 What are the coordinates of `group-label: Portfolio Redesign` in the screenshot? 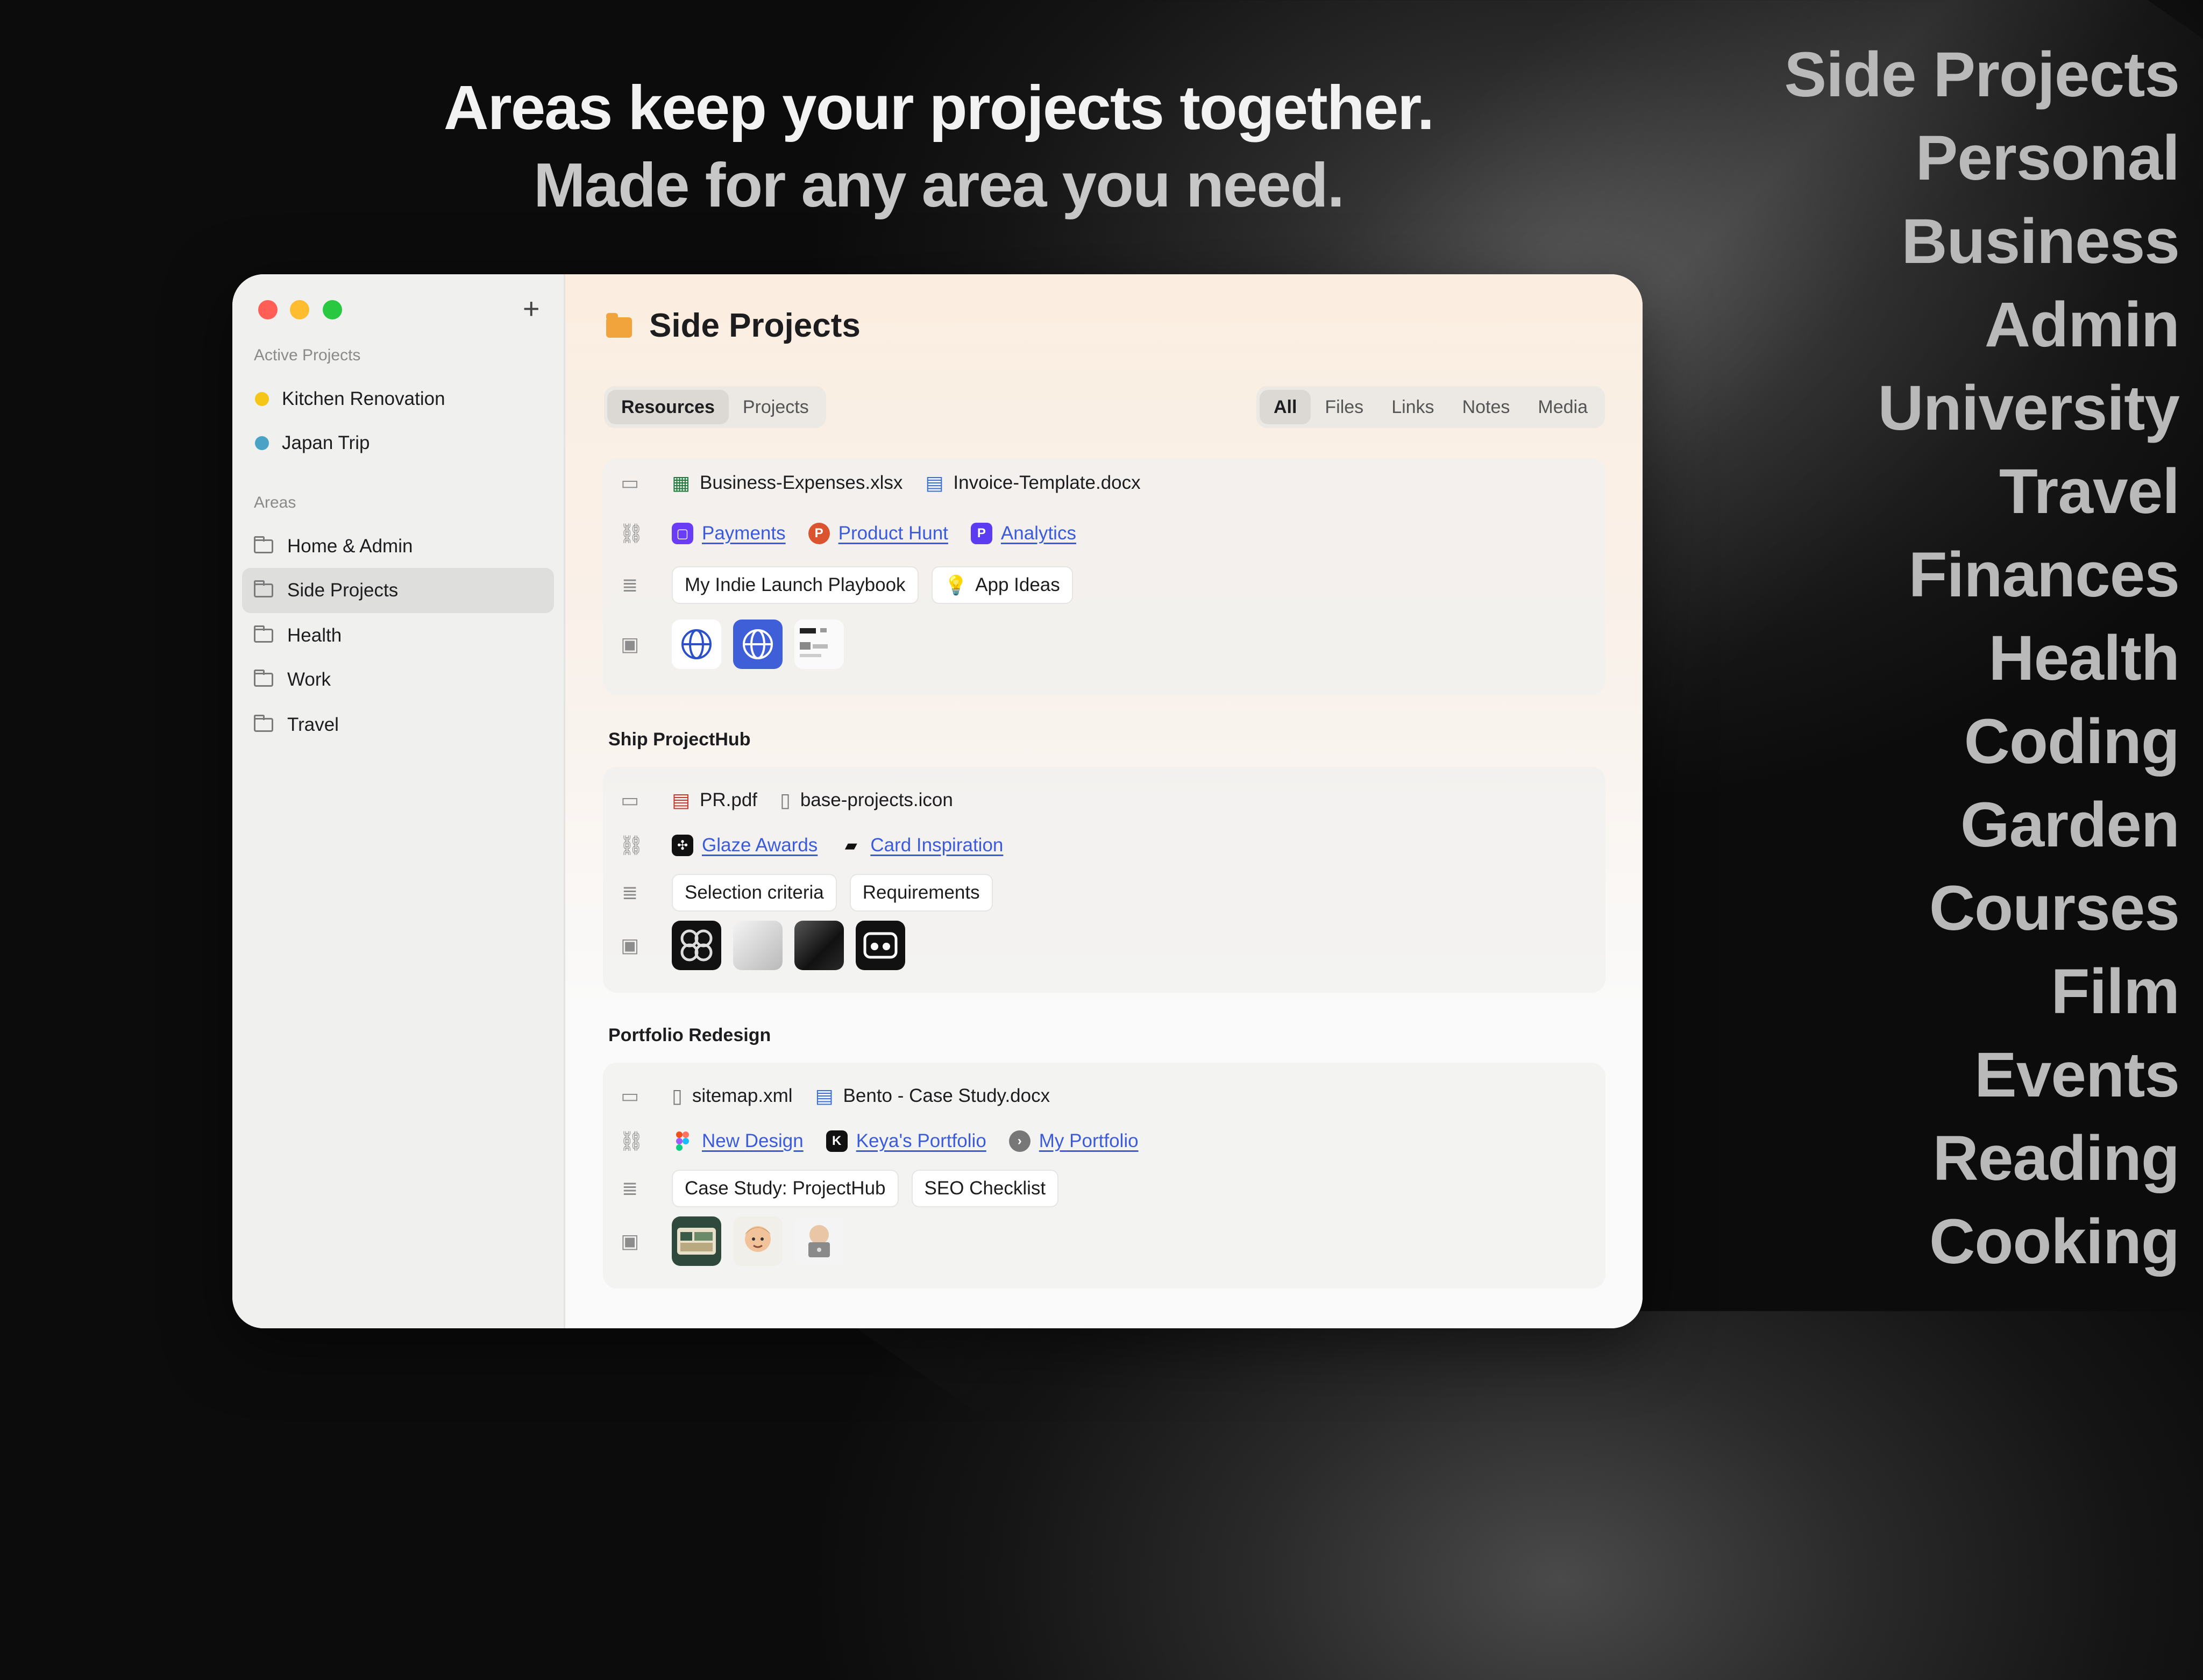 It's located at (689, 1035).